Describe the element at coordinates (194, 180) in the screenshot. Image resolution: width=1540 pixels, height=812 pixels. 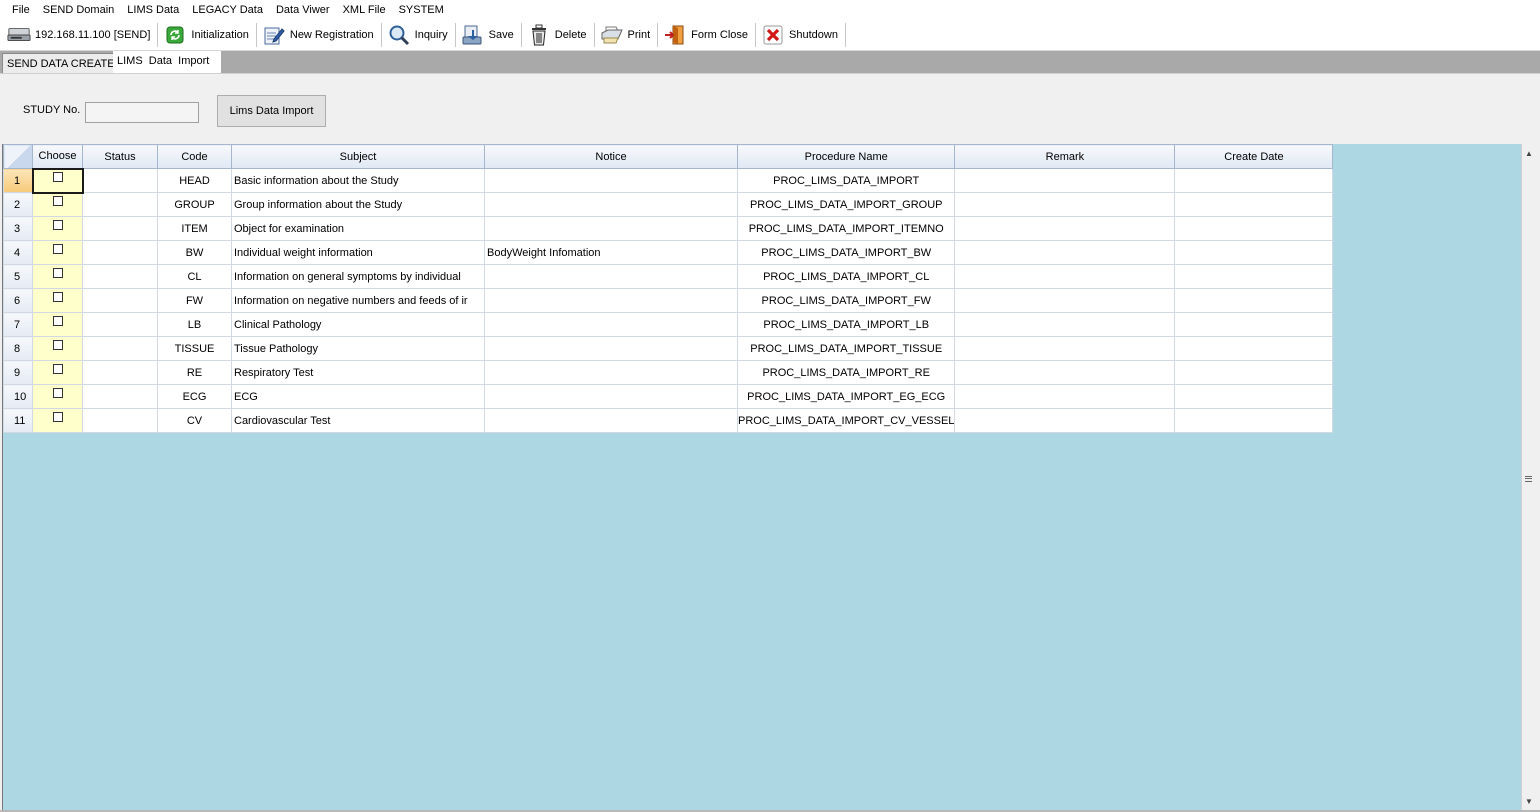
I see `code-cell: HEAD` at that location.